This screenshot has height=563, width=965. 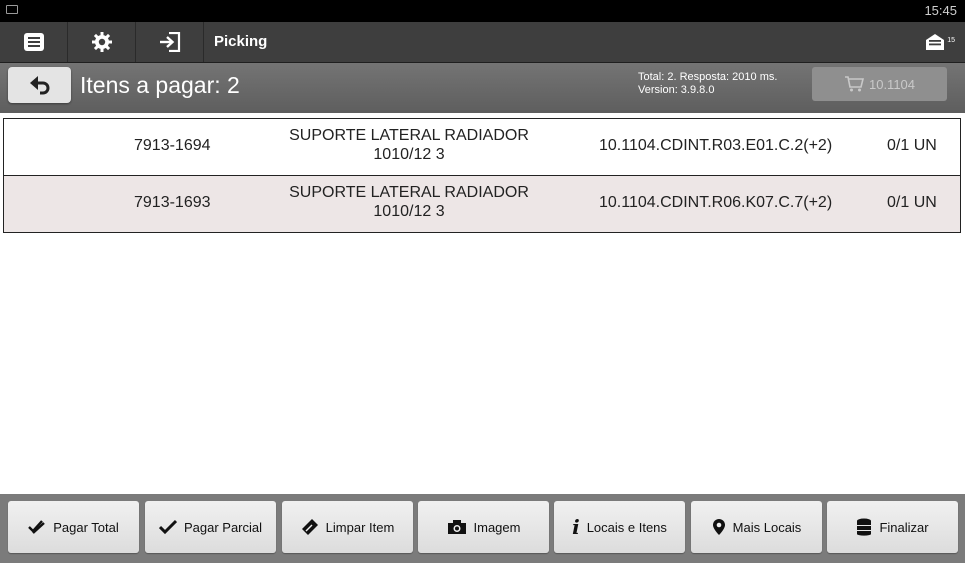 I want to click on item-code: 7913-1693, so click(x=172, y=202).